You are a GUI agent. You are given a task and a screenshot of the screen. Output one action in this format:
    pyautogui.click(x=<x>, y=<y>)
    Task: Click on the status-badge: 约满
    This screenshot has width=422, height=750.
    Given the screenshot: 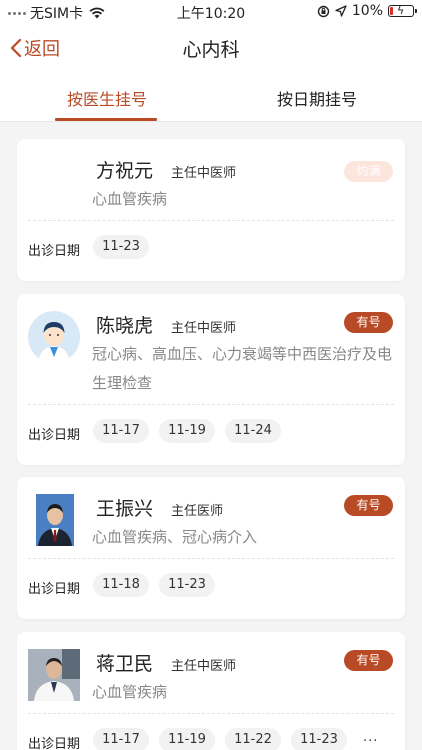 What is the action you would take?
    pyautogui.click(x=368, y=171)
    